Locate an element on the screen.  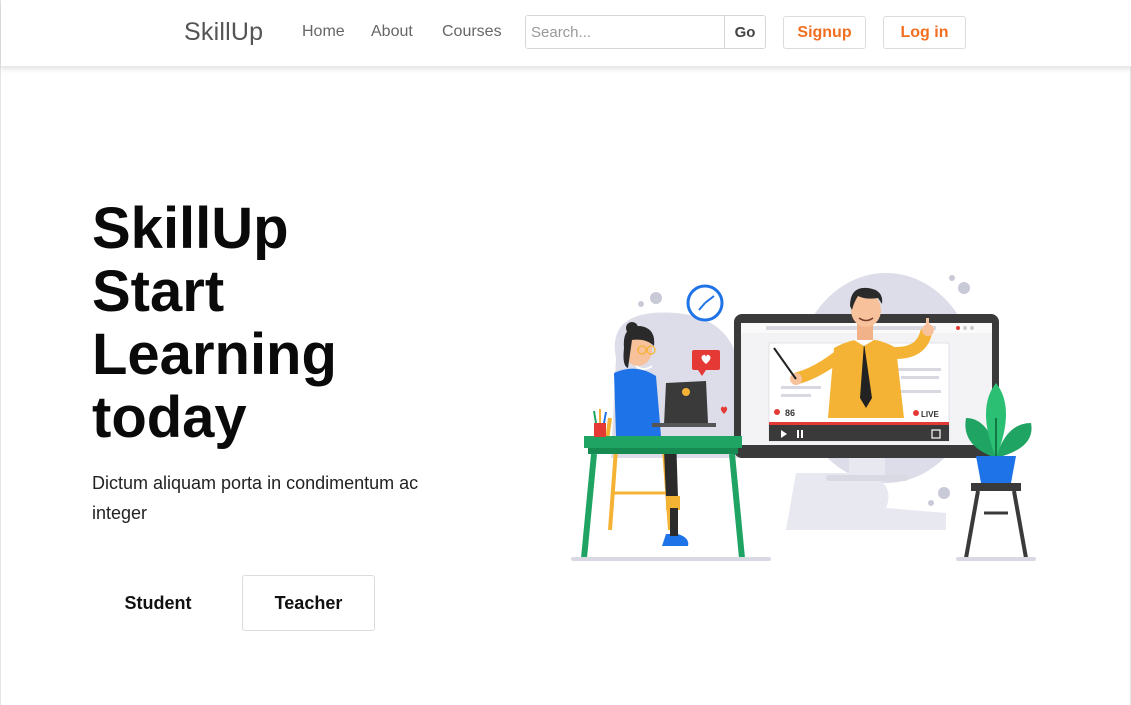
live-badge: LIVE is located at coordinates (930, 414).